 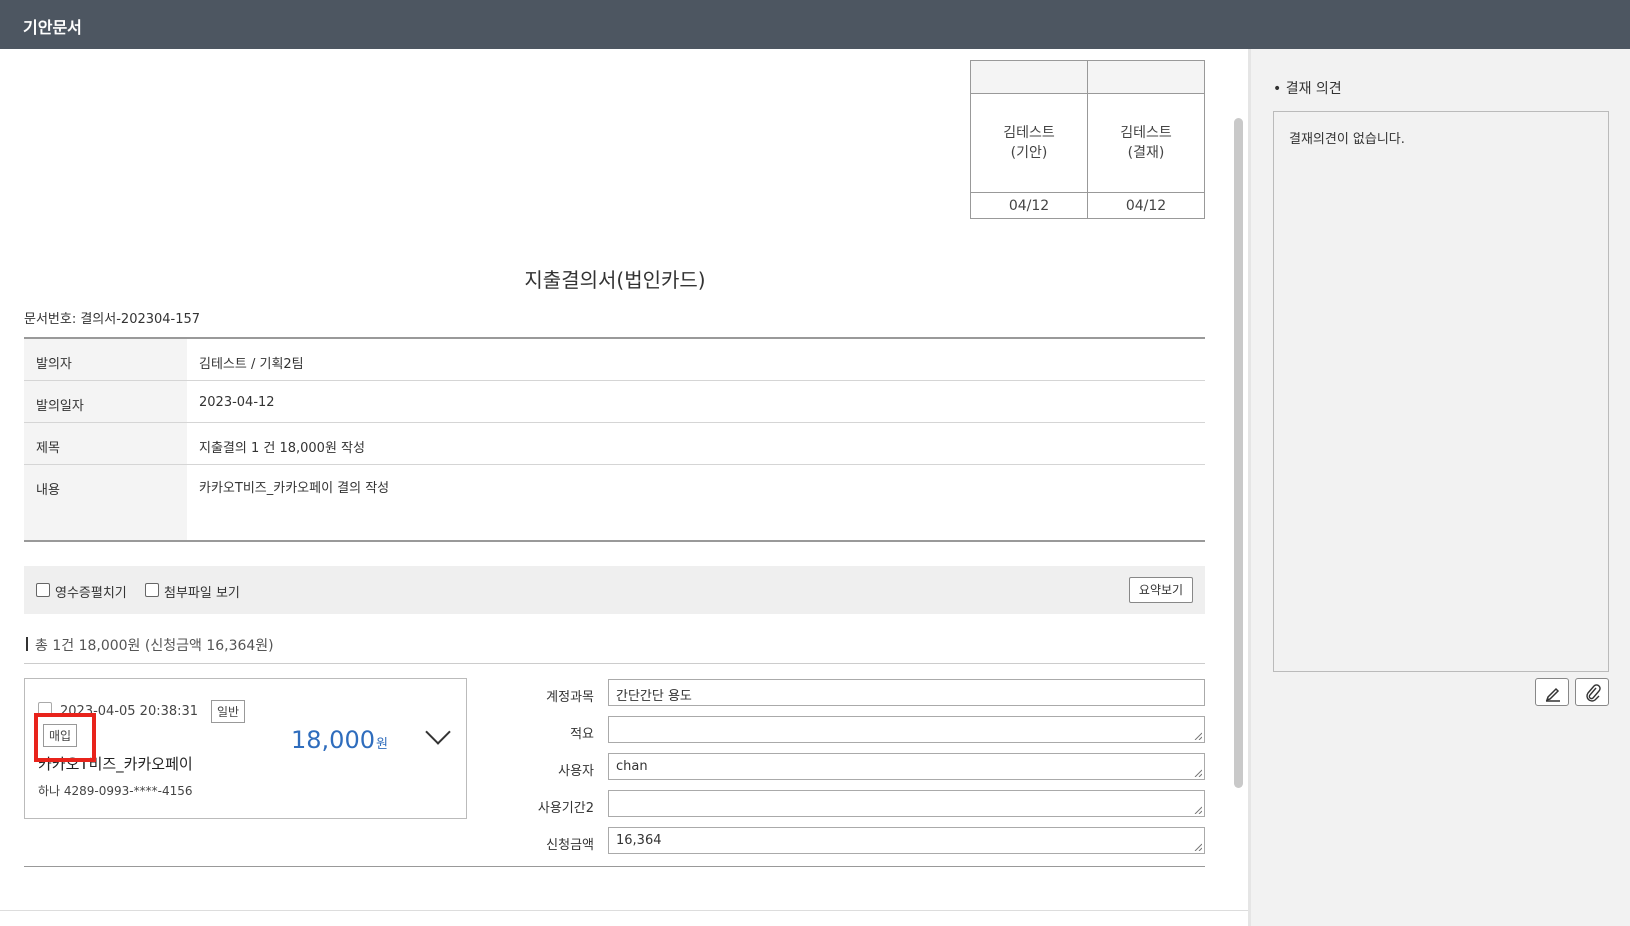 I want to click on total-marker, so click(x=27, y=644).